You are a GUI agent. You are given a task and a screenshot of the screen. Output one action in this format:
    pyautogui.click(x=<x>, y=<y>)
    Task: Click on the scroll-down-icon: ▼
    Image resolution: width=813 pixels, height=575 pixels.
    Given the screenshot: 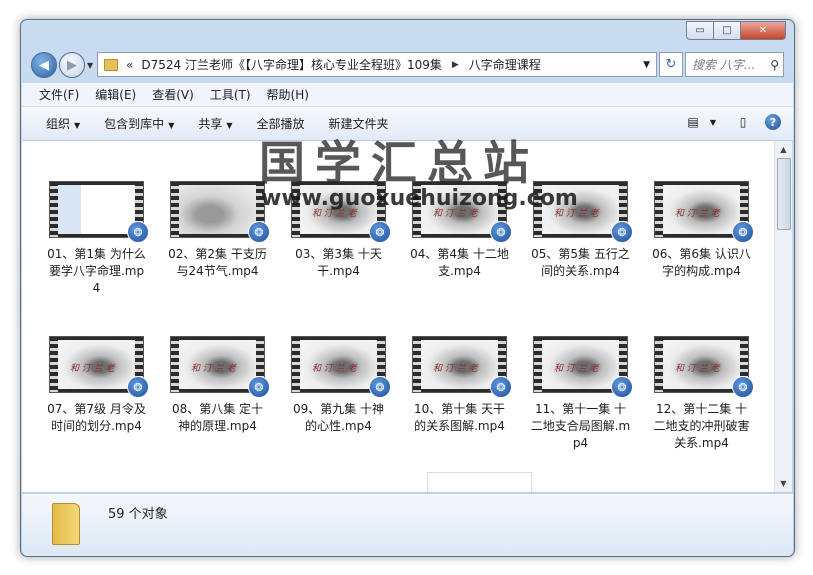 What is the action you would take?
    pyautogui.click(x=783, y=483)
    